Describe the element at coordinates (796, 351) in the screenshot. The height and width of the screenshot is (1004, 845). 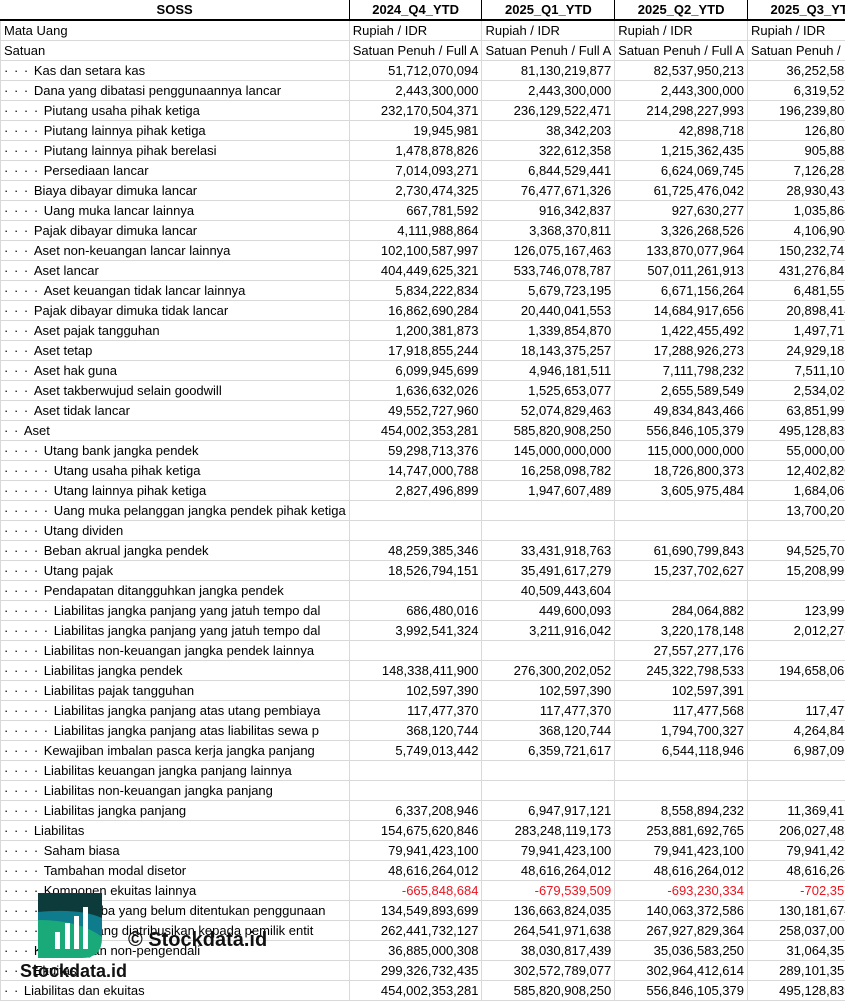
I see `value-cell: 24,929,181,689` at that location.